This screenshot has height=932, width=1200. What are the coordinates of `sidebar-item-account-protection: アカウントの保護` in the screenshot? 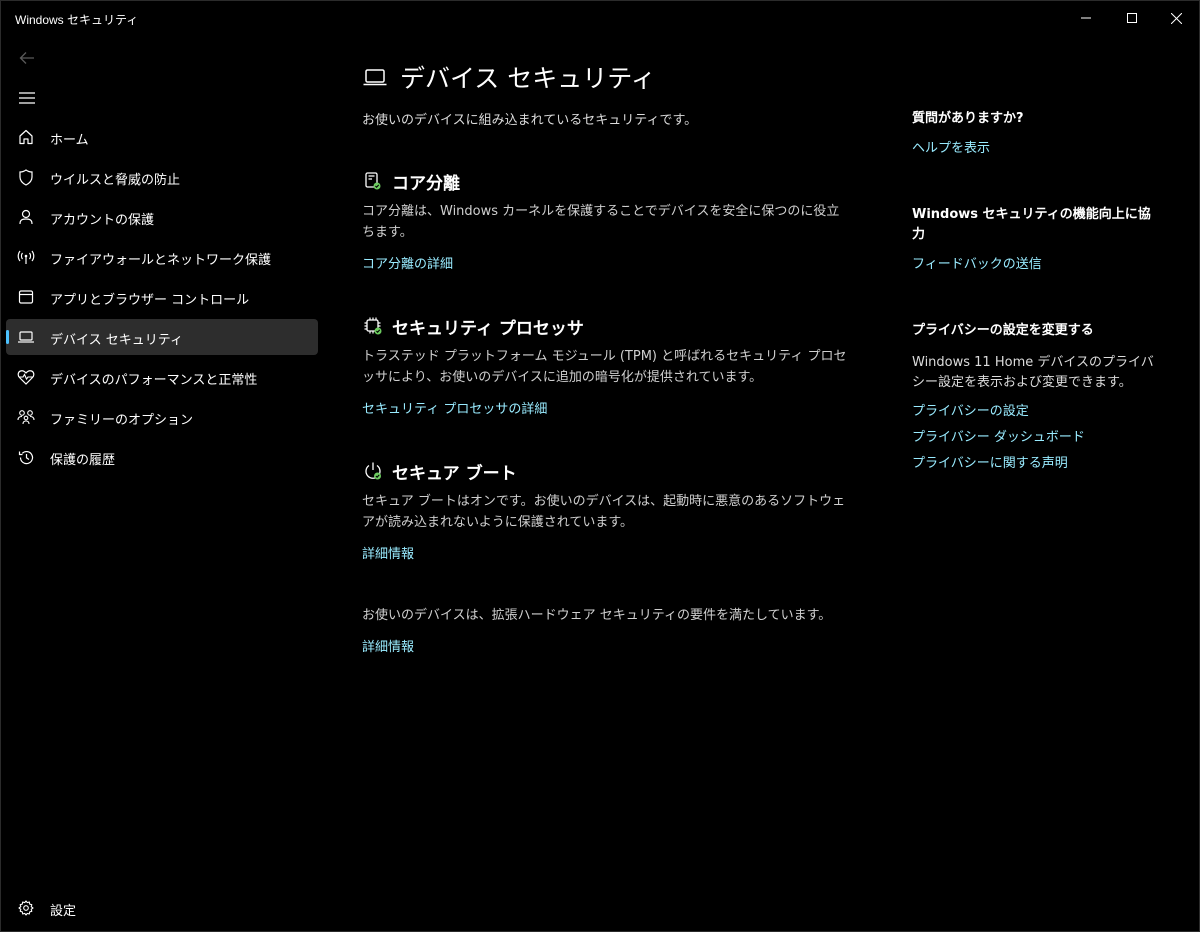 It's located at (162, 217).